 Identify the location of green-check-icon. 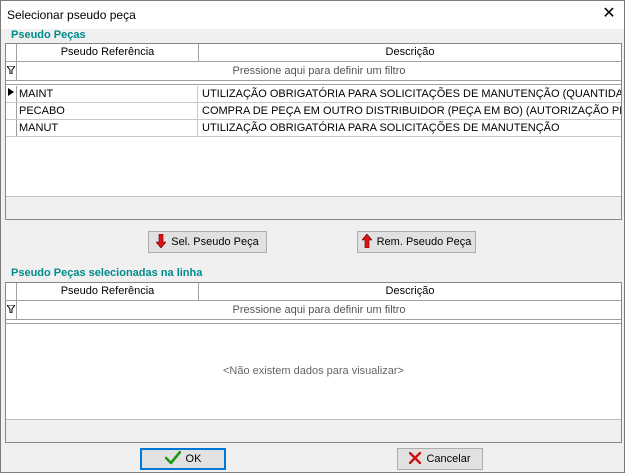
(172, 459).